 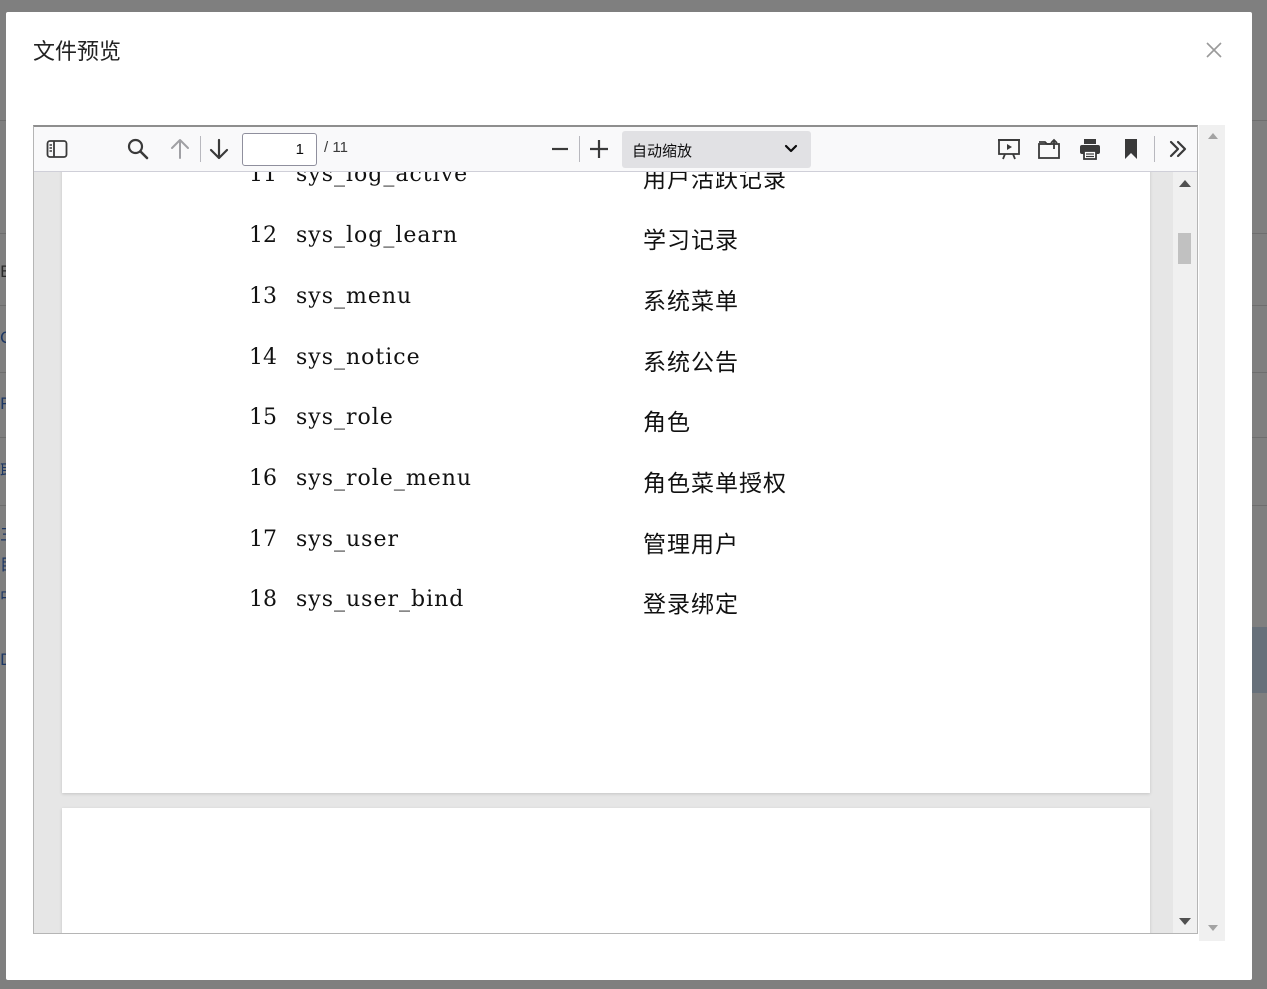 I want to click on row-number: 16, so click(x=263, y=478).